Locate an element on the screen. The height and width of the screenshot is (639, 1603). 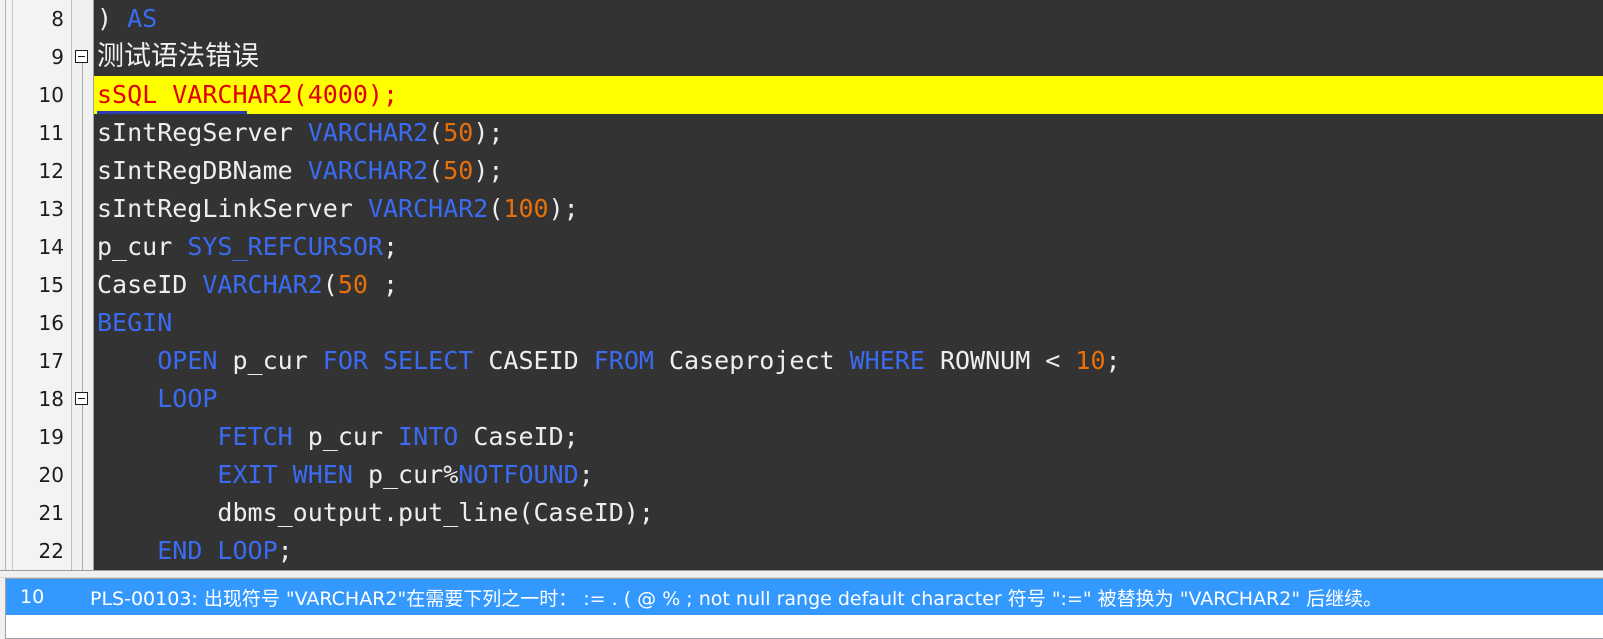
code-line: dbms_output.put_line(CaseID); is located at coordinates (848, 513).